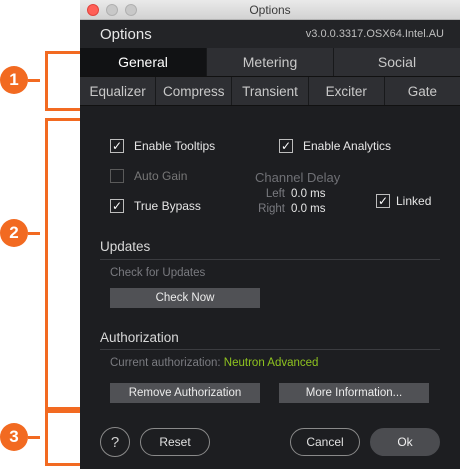  What do you see at coordinates (165, 363) in the screenshot?
I see `current-authorization-label: Current authorization:` at bounding box center [165, 363].